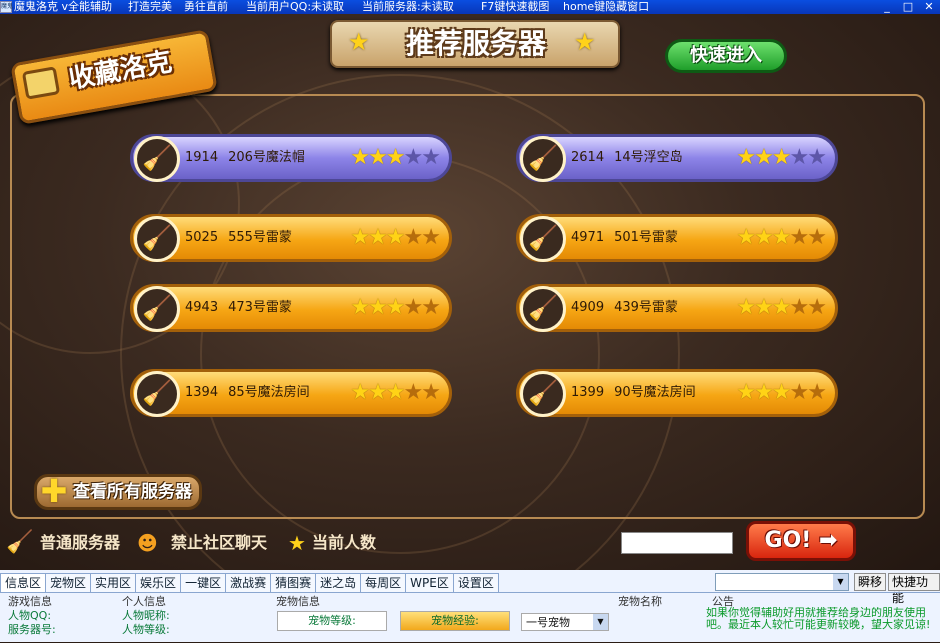  I want to click on server-button-2614: 🧹 2614 14号浮空岛 ★★★★★, so click(677, 158).